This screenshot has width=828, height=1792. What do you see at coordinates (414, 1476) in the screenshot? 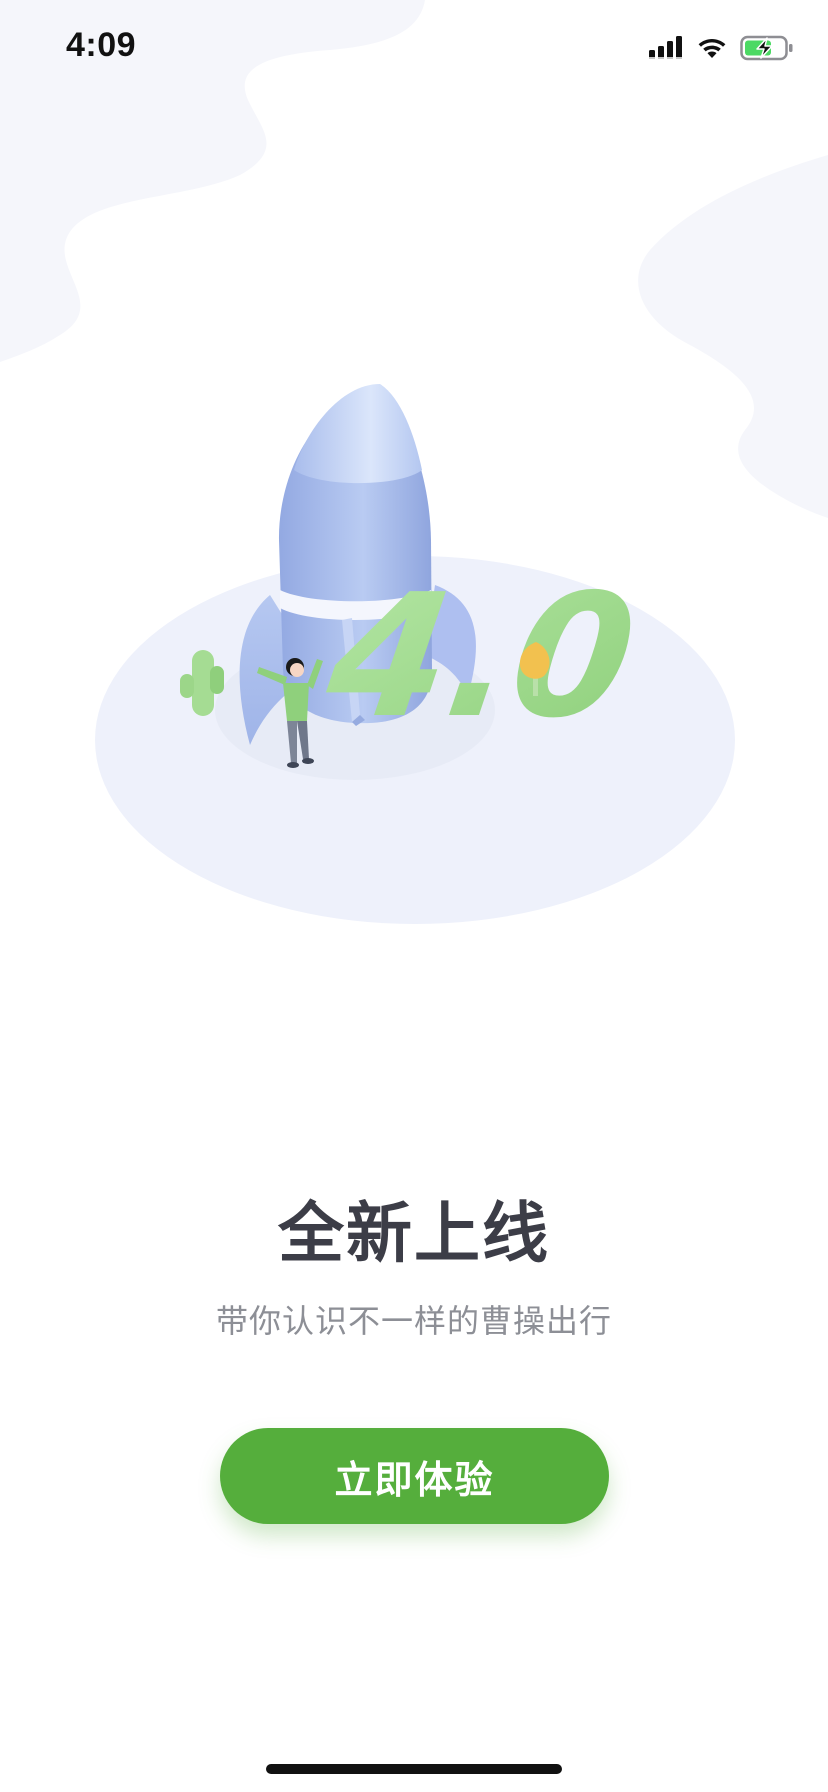
I see `try-now-button: 立即体验` at bounding box center [414, 1476].